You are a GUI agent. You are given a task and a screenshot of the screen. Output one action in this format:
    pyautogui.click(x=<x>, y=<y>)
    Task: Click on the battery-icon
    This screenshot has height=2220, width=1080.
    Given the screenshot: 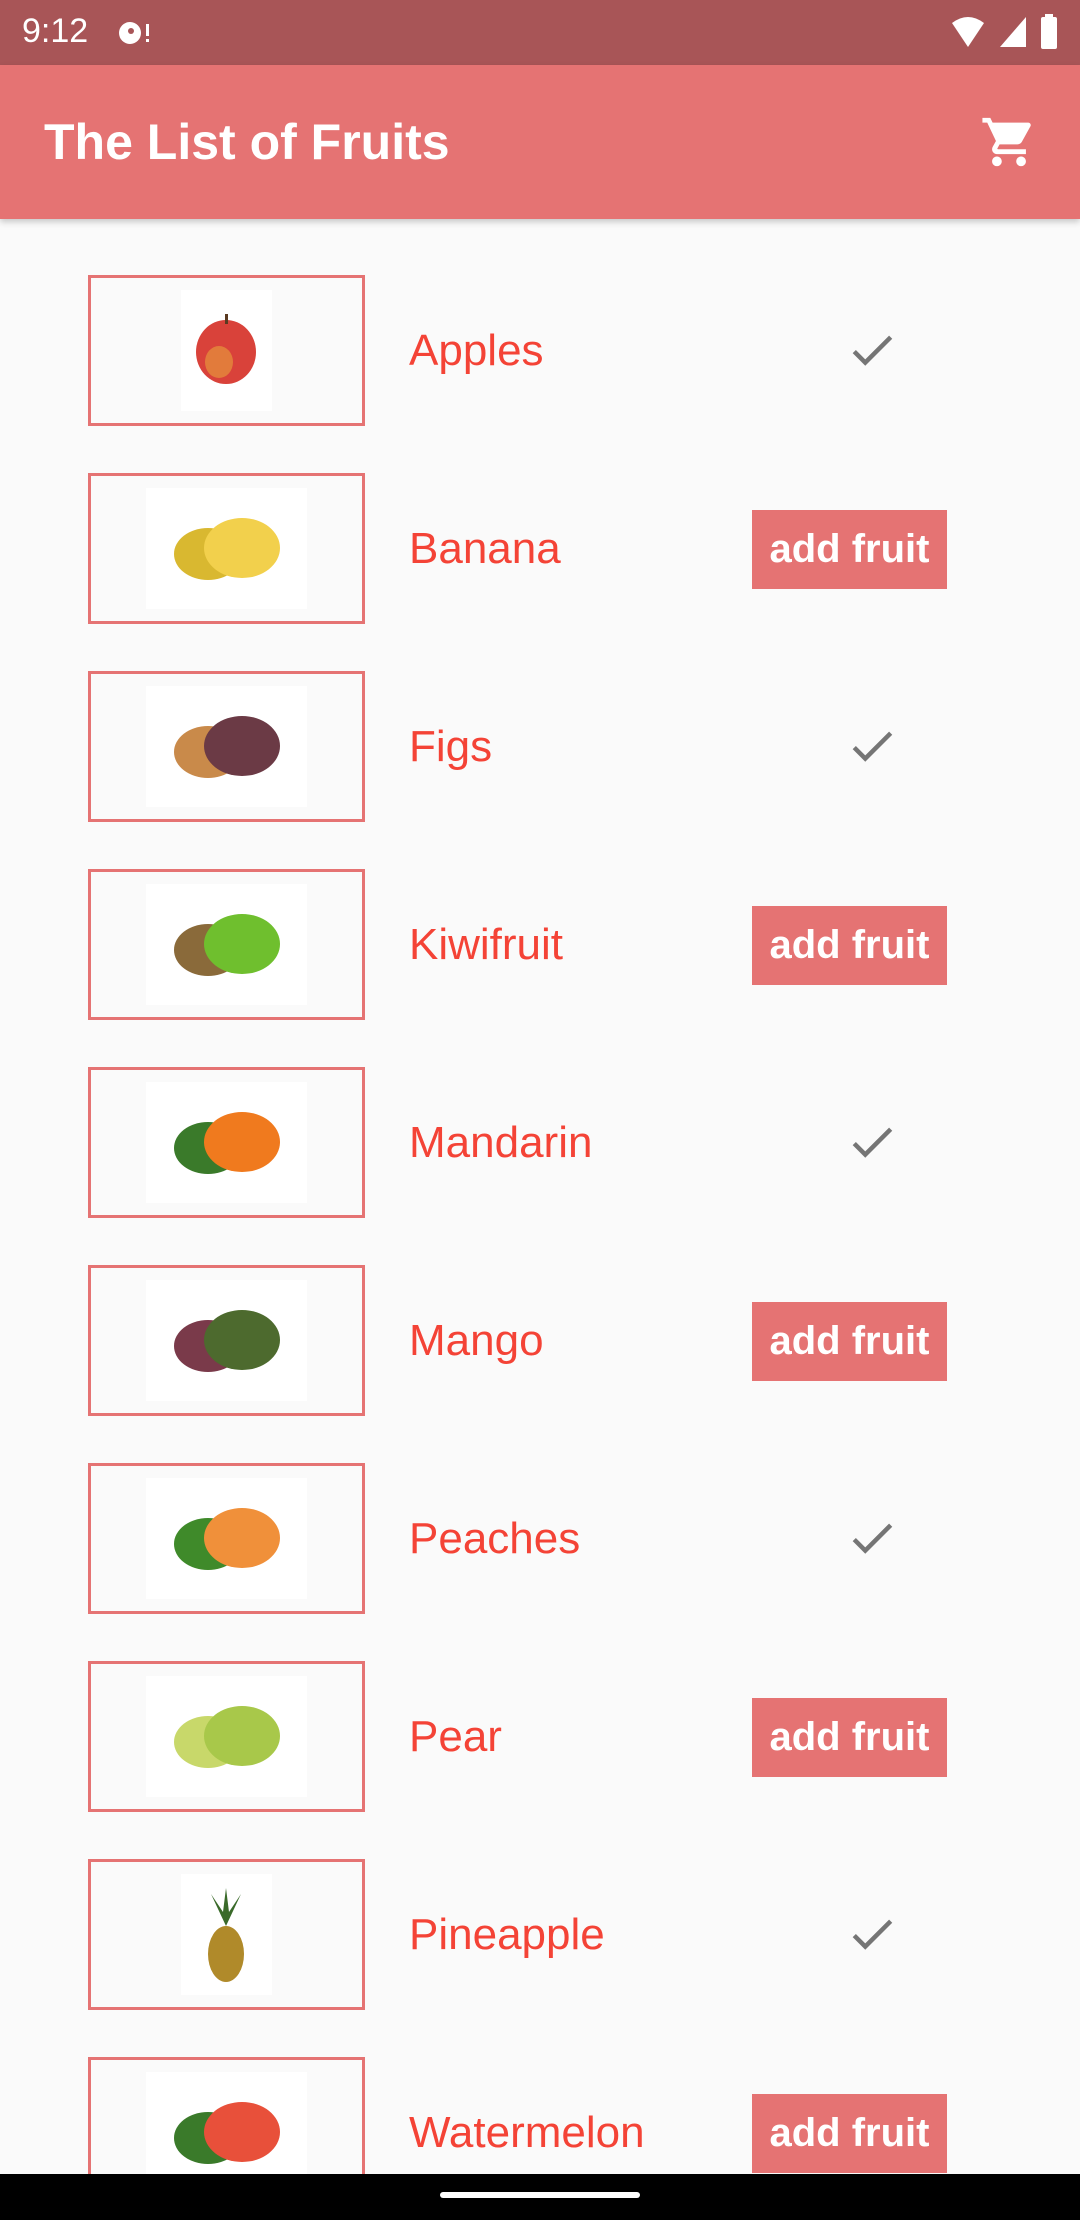 What is the action you would take?
    pyautogui.click(x=1049, y=31)
    